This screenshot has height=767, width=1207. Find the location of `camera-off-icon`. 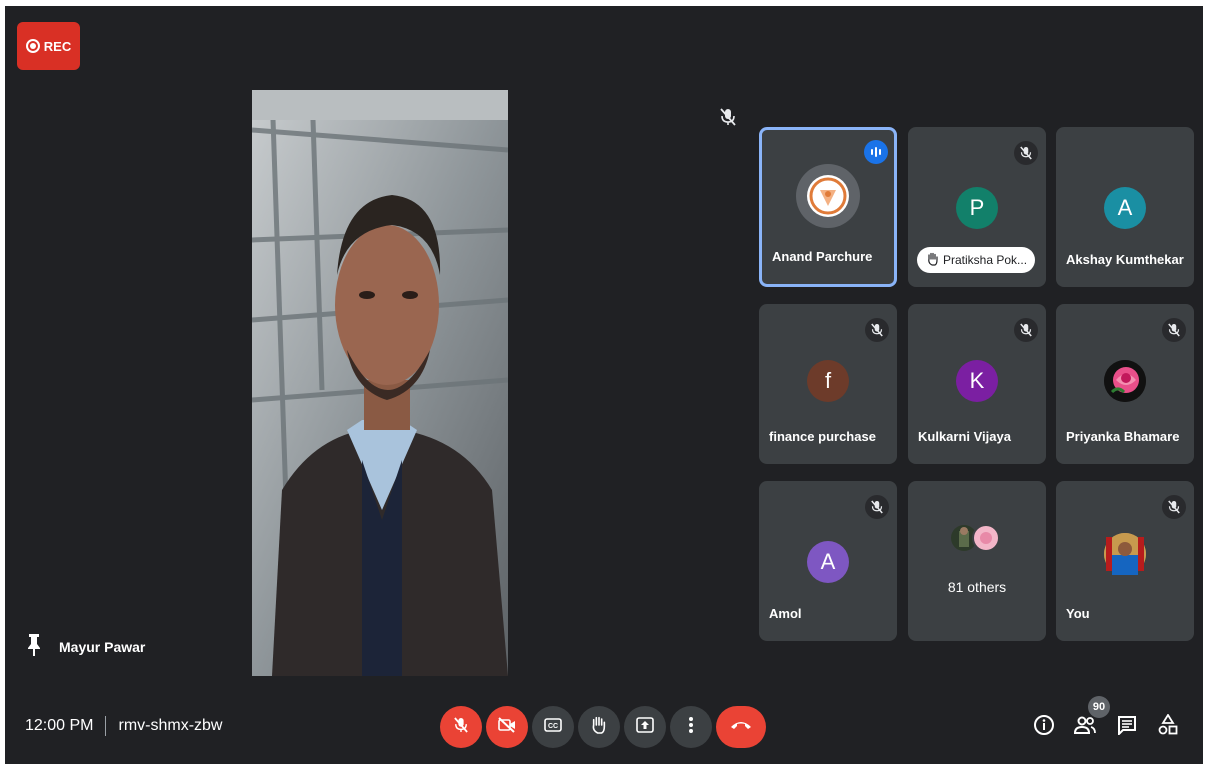

camera-off-icon is located at coordinates (507, 727).